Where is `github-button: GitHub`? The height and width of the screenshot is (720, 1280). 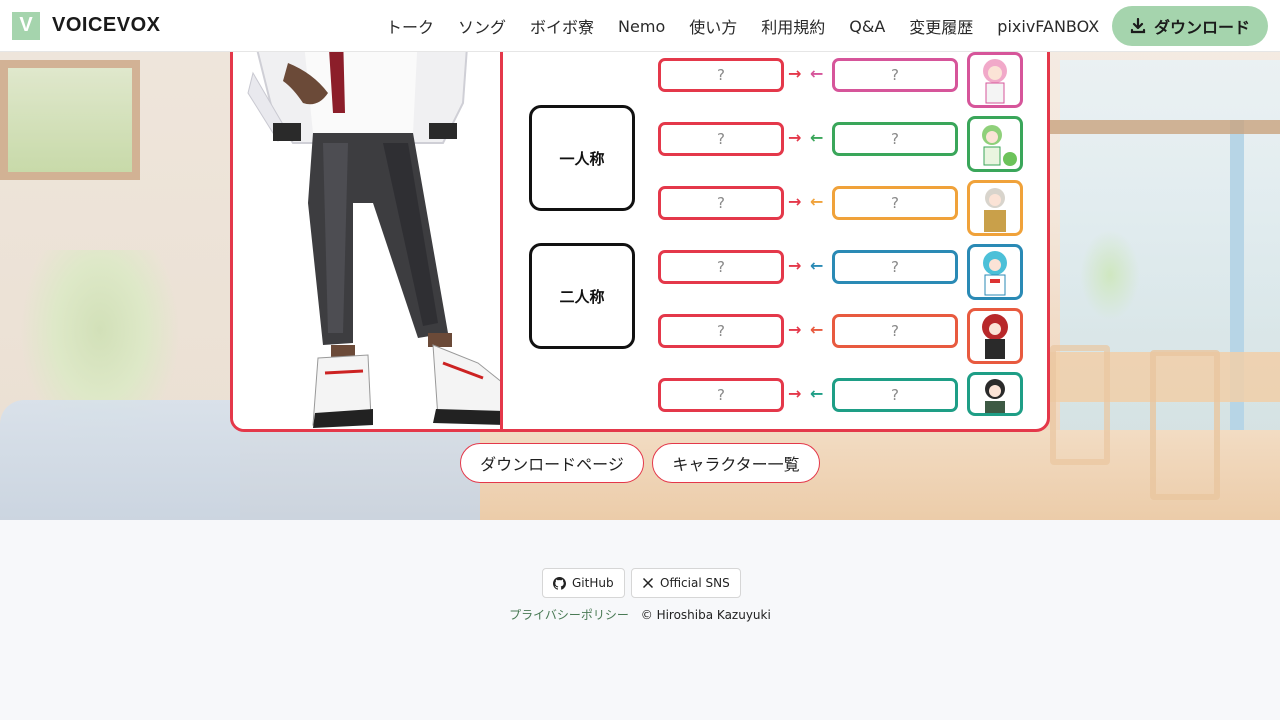
github-button: GitHub is located at coordinates (583, 583).